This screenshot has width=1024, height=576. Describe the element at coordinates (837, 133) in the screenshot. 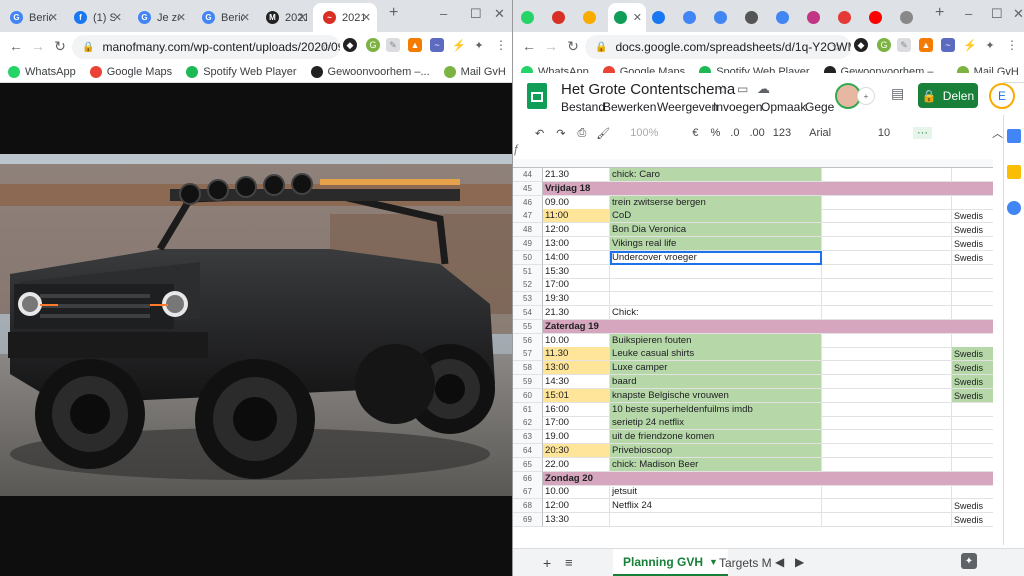

I see `font-select: Arial` at that location.